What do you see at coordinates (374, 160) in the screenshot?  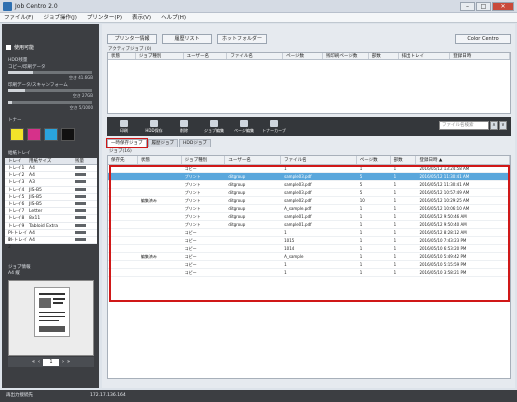 I see `job-col-header: ページ数` at bounding box center [374, 160].